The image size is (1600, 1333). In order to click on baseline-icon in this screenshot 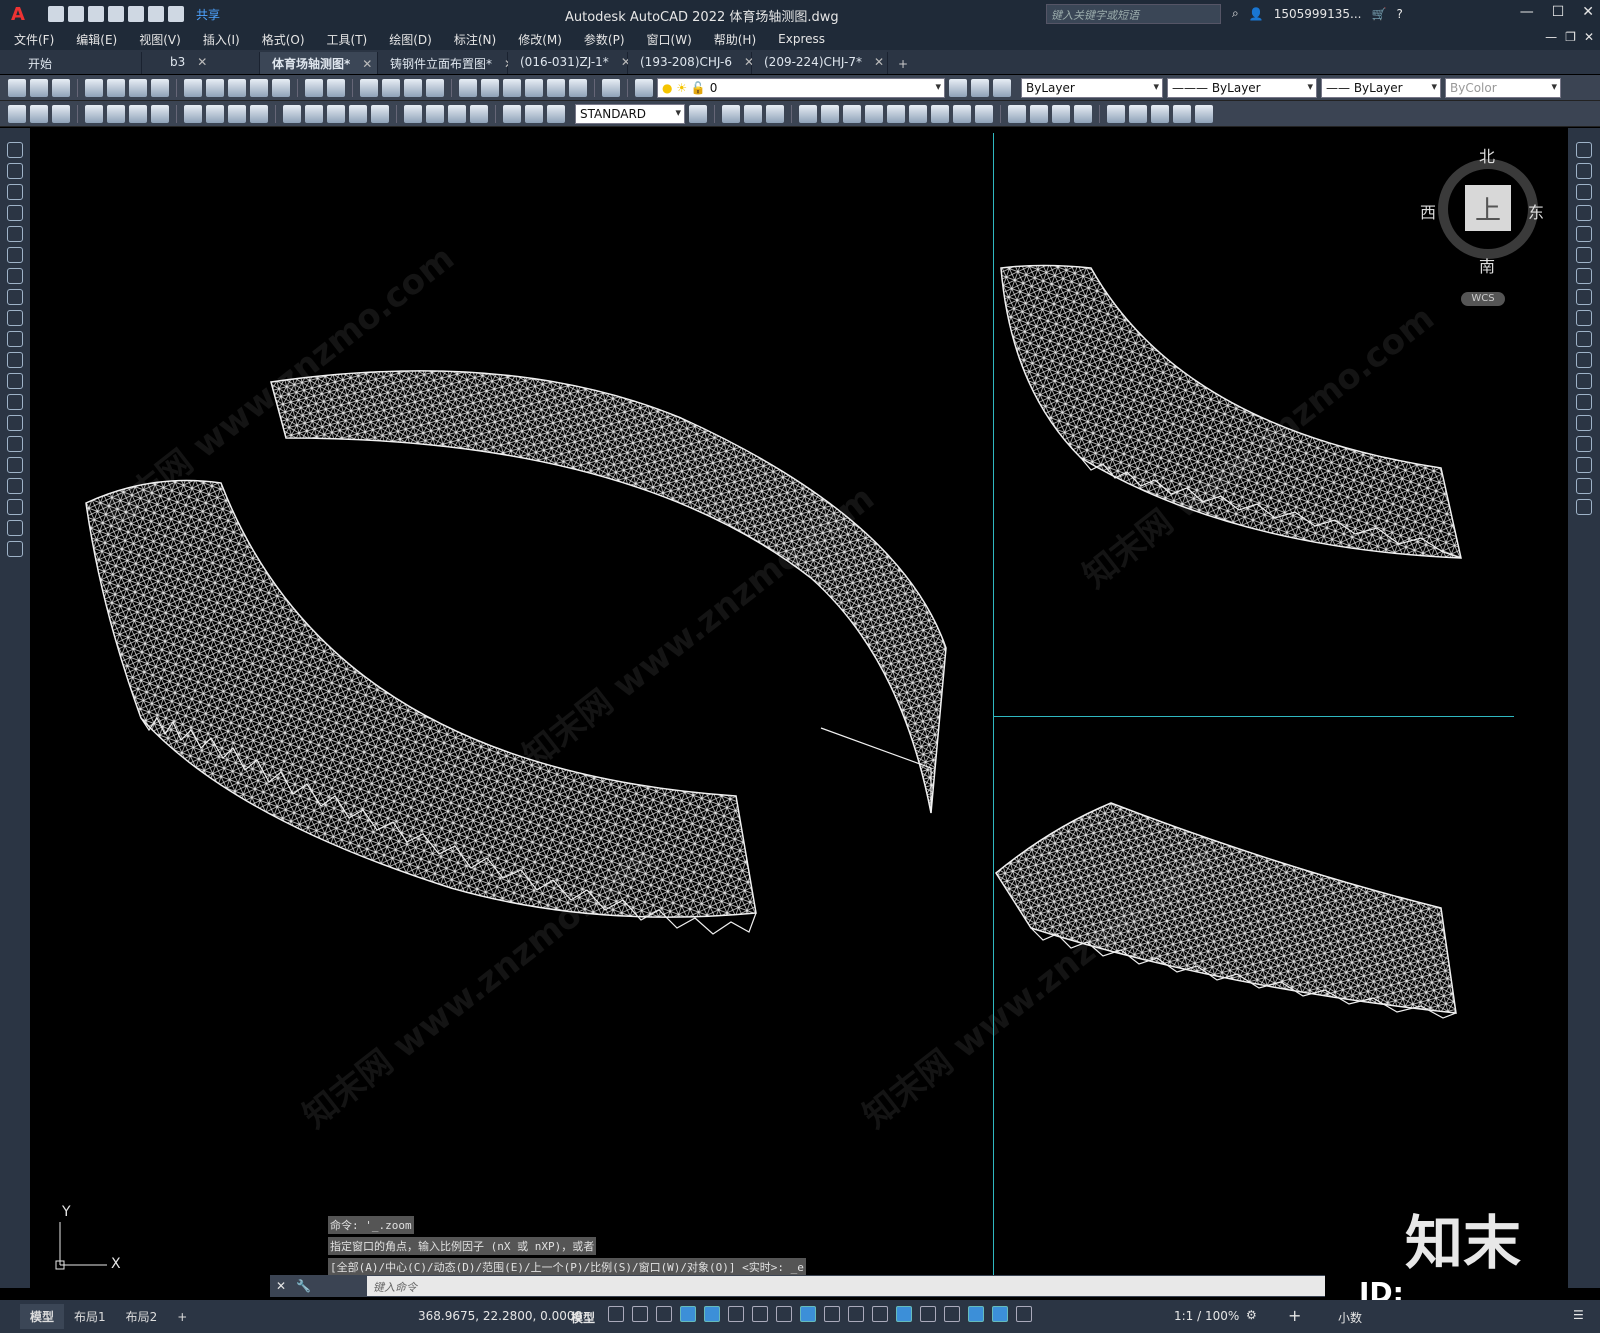, I will do `click(314, 113)`.